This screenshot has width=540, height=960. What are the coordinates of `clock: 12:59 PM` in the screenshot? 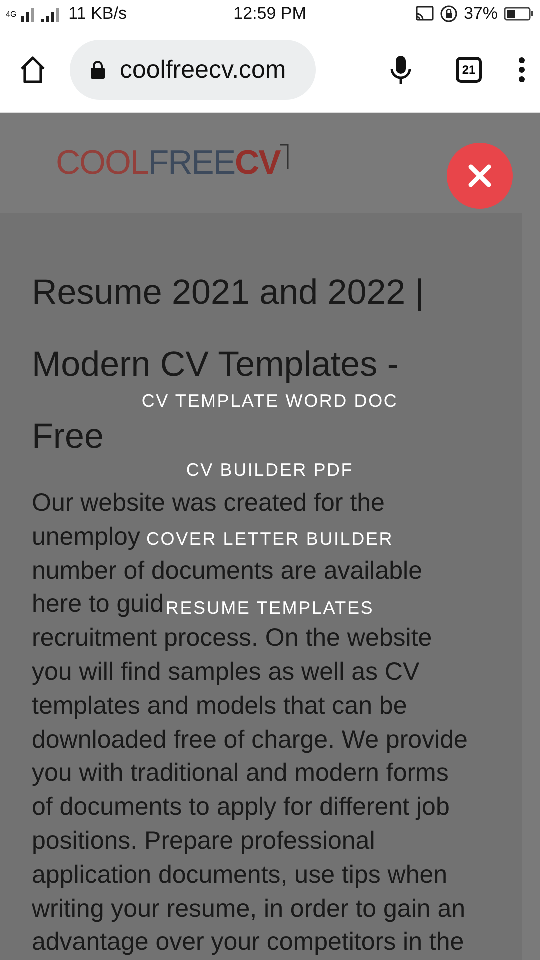 It's located at (270, 14).